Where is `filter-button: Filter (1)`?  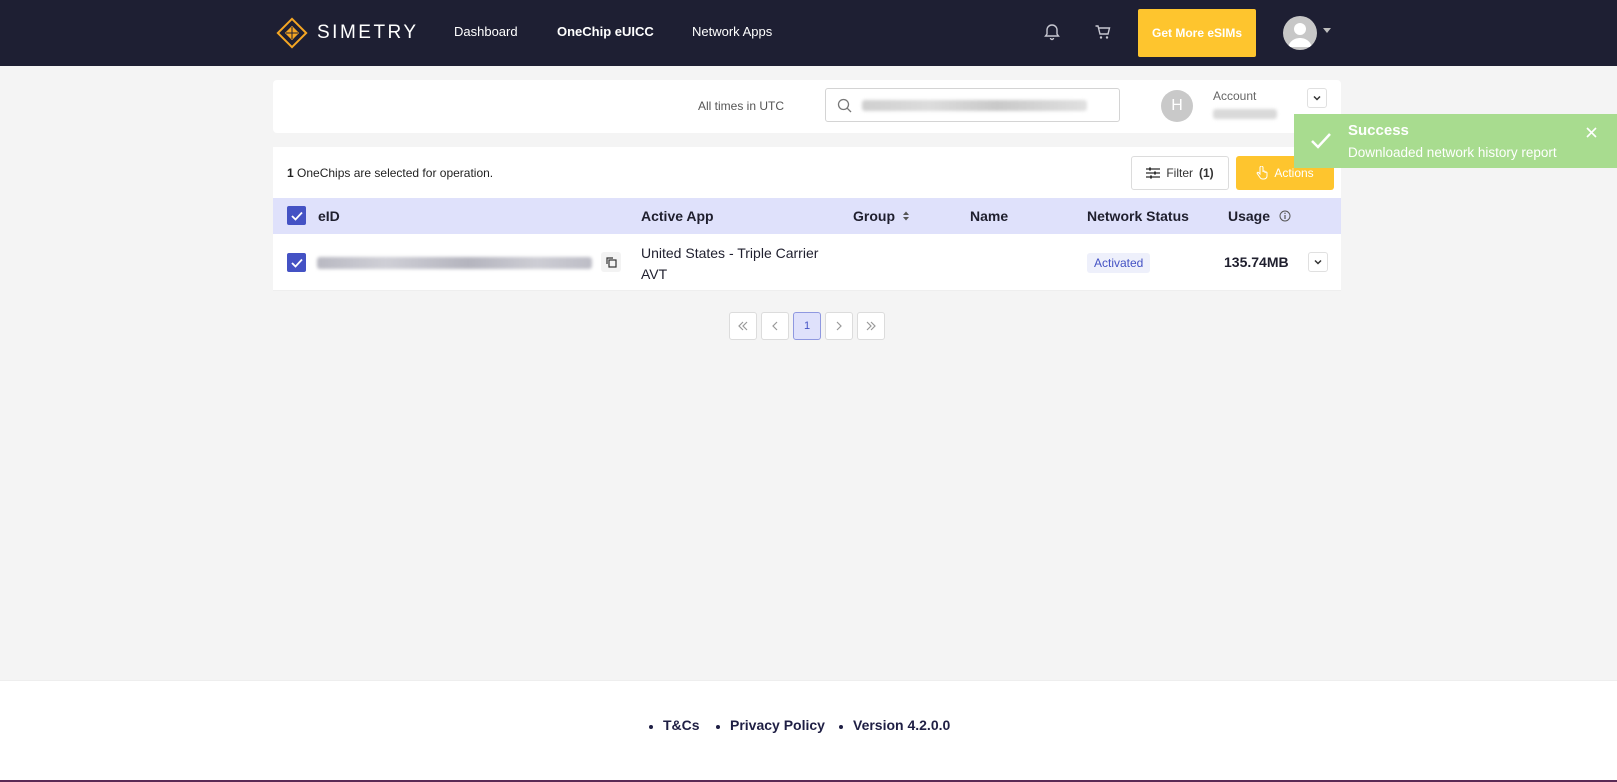 filter-button: Filter (1) is located at coordinates (1180, 173).